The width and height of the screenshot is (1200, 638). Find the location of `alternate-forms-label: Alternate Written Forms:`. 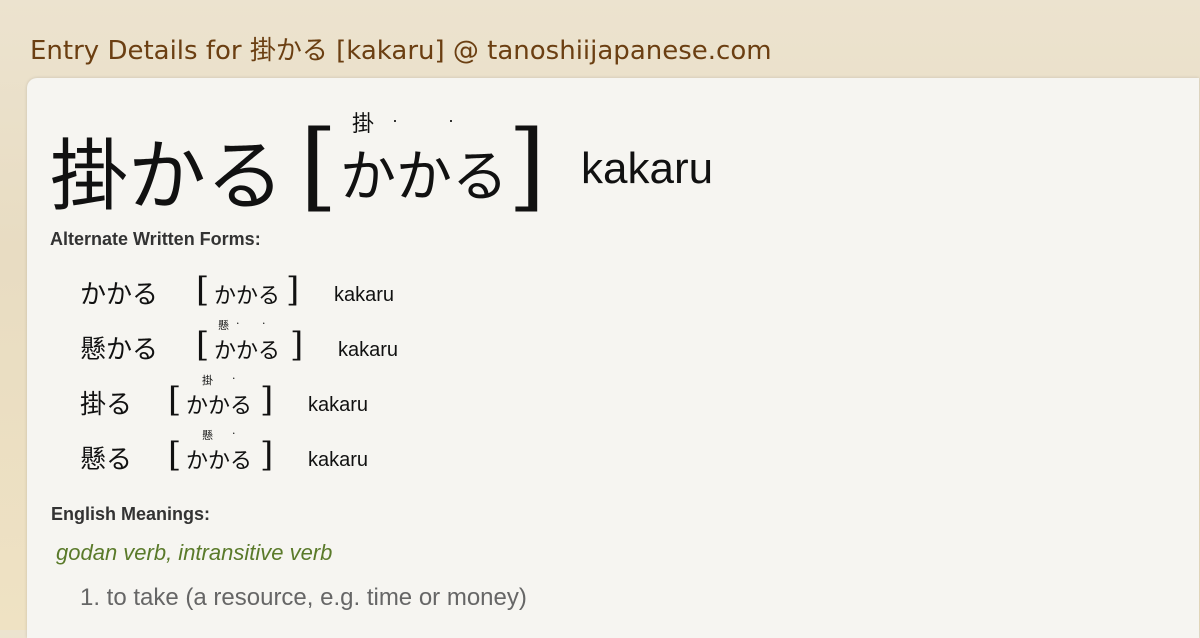

alternate-forms-label: Alternate Written Forms: is located at coordinates (155, 239).